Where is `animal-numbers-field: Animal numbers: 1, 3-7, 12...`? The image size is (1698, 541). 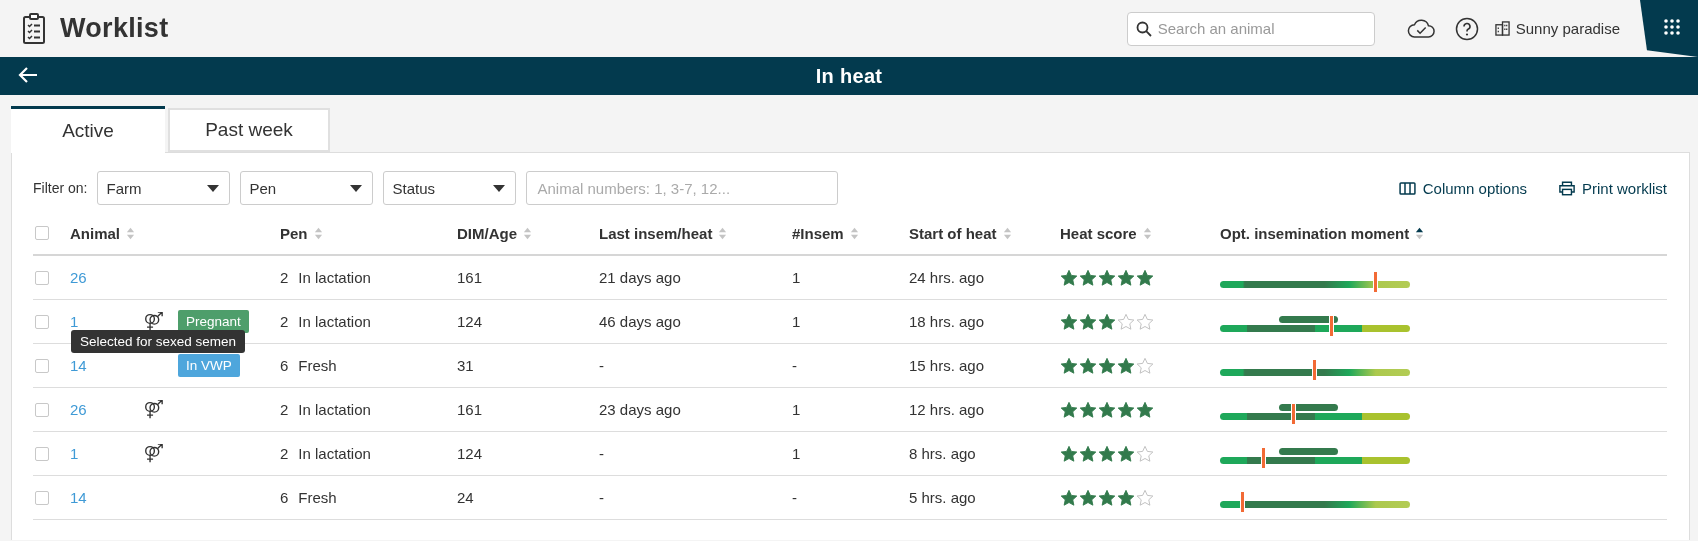 animal-numbers-field: Animal numbers: 1, 3-7, 12... is located at coordinates (682, 188).